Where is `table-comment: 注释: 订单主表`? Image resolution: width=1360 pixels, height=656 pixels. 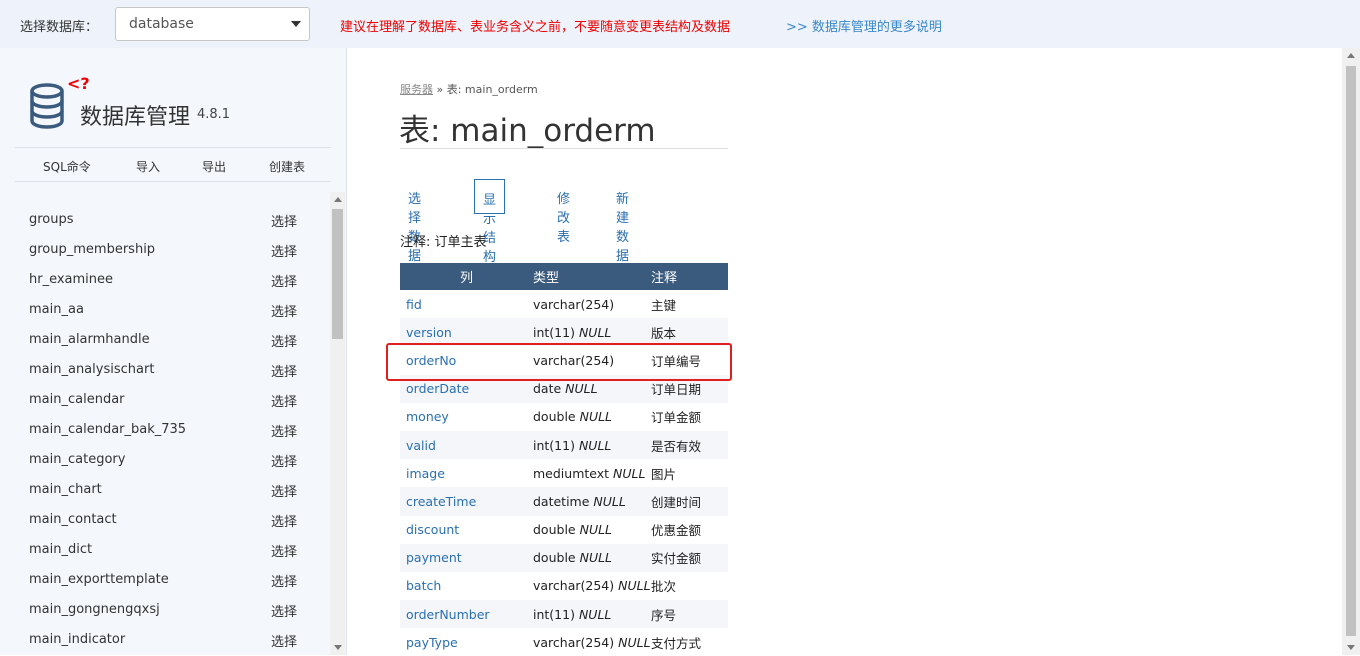
table-comment: 注释: 订单主表 is located at coordinates (443, 242).